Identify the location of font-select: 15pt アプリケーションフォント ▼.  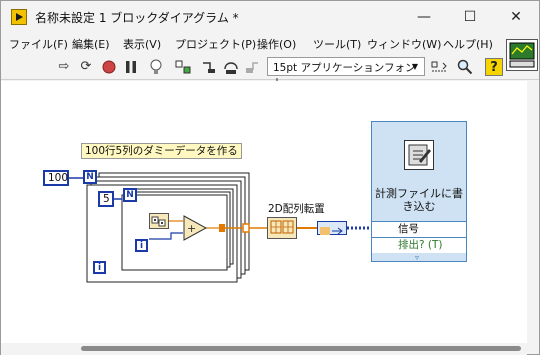
(346, 73).